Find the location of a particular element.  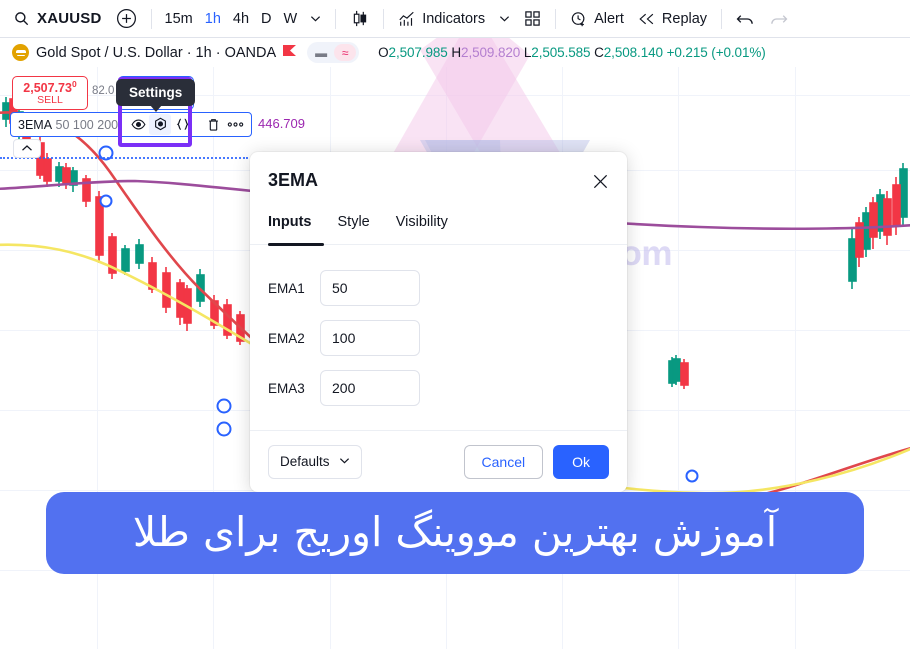

timeframe-group: 15m 1h 4h D W is located at coordinates (244, 18).